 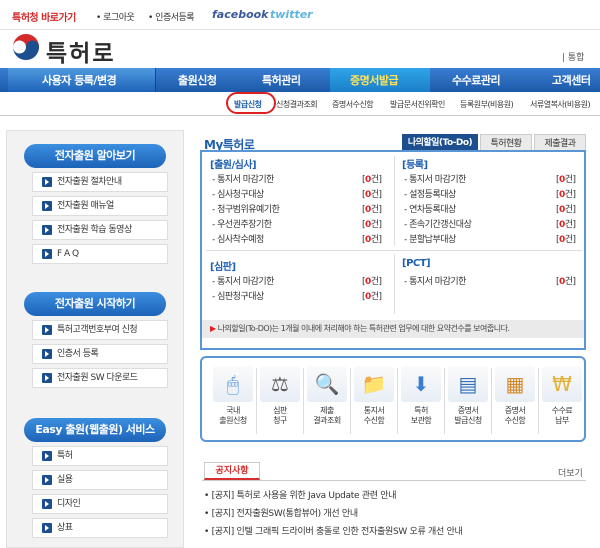 I want to click on left-item-customer-number: 특허고객번호부여 신청, so click(x=100, y=330).